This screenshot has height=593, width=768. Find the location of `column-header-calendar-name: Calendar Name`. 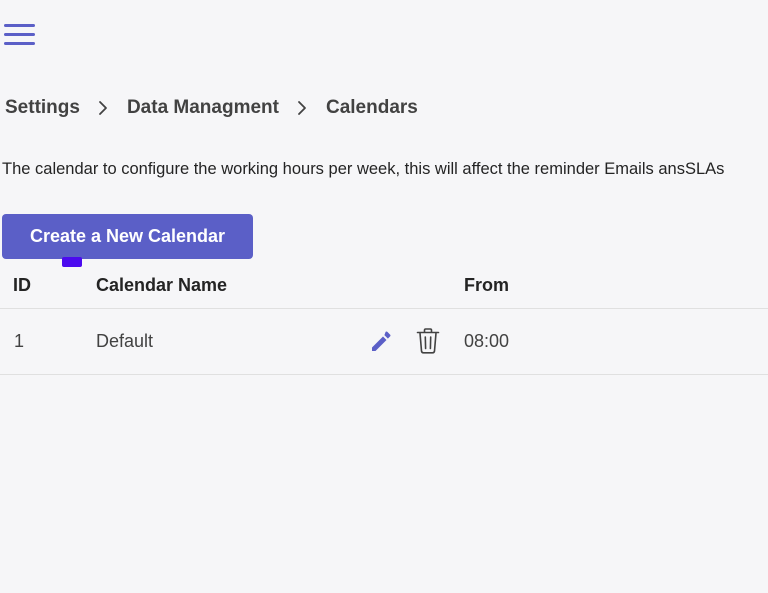

column-header-calendar-name: Calendar Name is located at coordinates (161, 285).